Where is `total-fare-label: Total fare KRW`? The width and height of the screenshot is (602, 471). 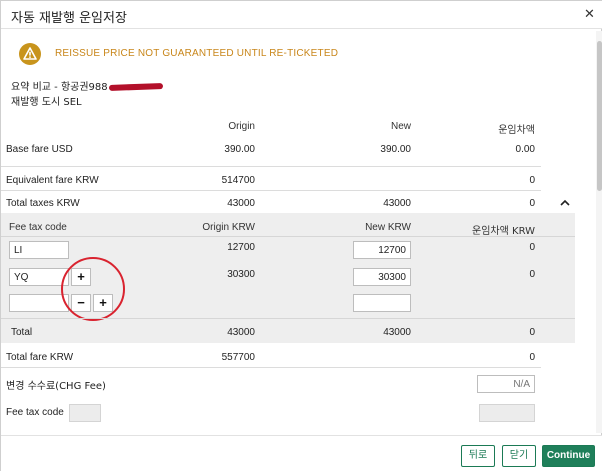
total-fare-label: Total fare KRW is located at coordinates (40, 357).